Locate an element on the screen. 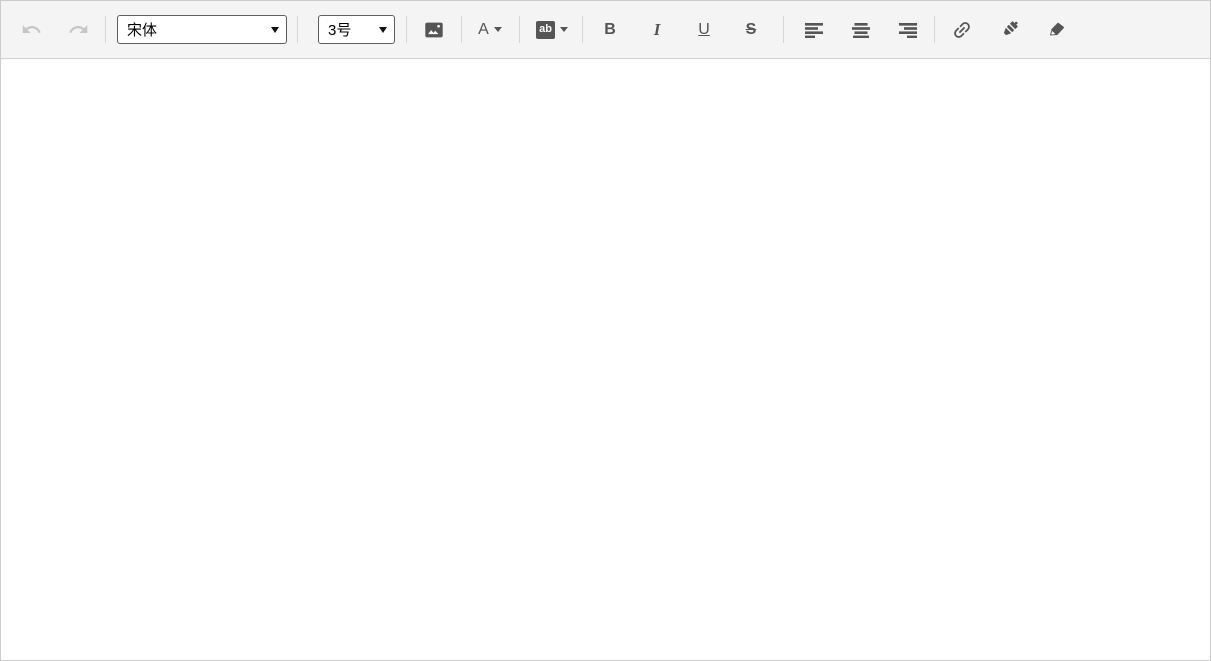 This screenshot has width=1211, height=661. underline-button: U is located at coordinates (704, 30).